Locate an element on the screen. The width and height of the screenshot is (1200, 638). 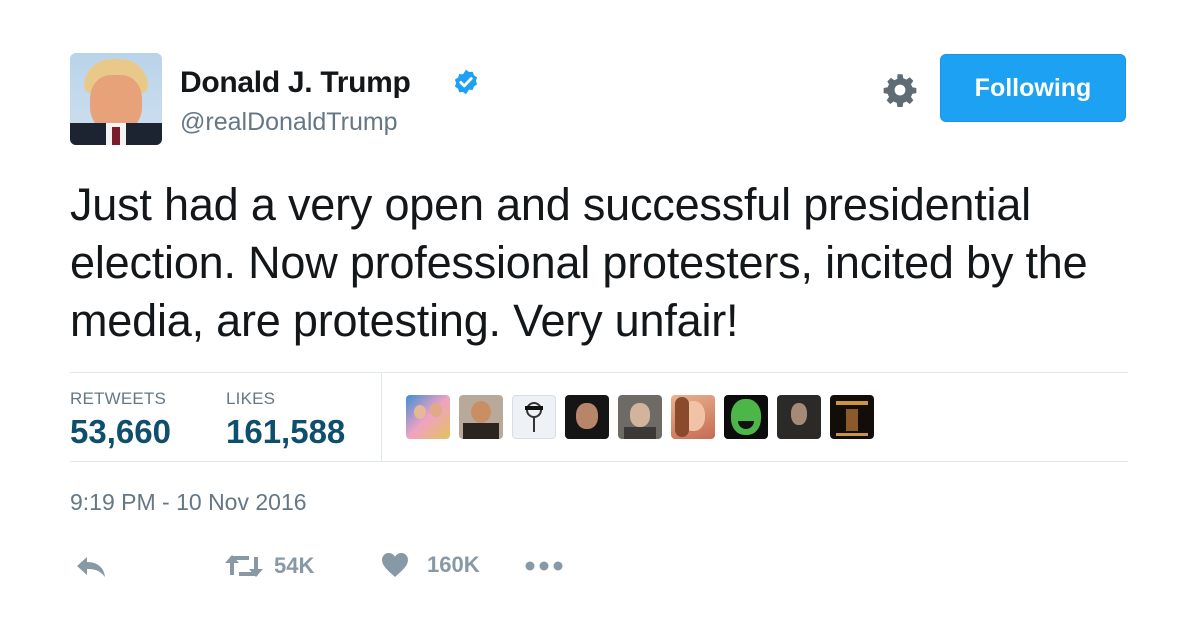
like-button: 160K is located at coordinates (430, 565).